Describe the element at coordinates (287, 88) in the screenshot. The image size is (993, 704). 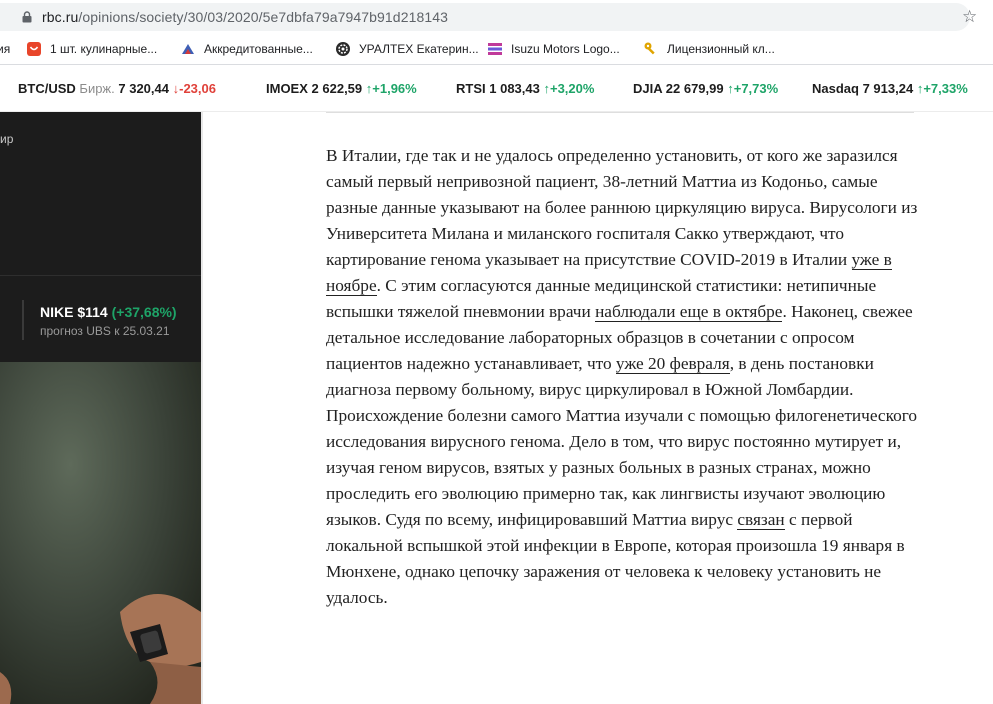
I see `ticker-name: IMOEX` at that location.